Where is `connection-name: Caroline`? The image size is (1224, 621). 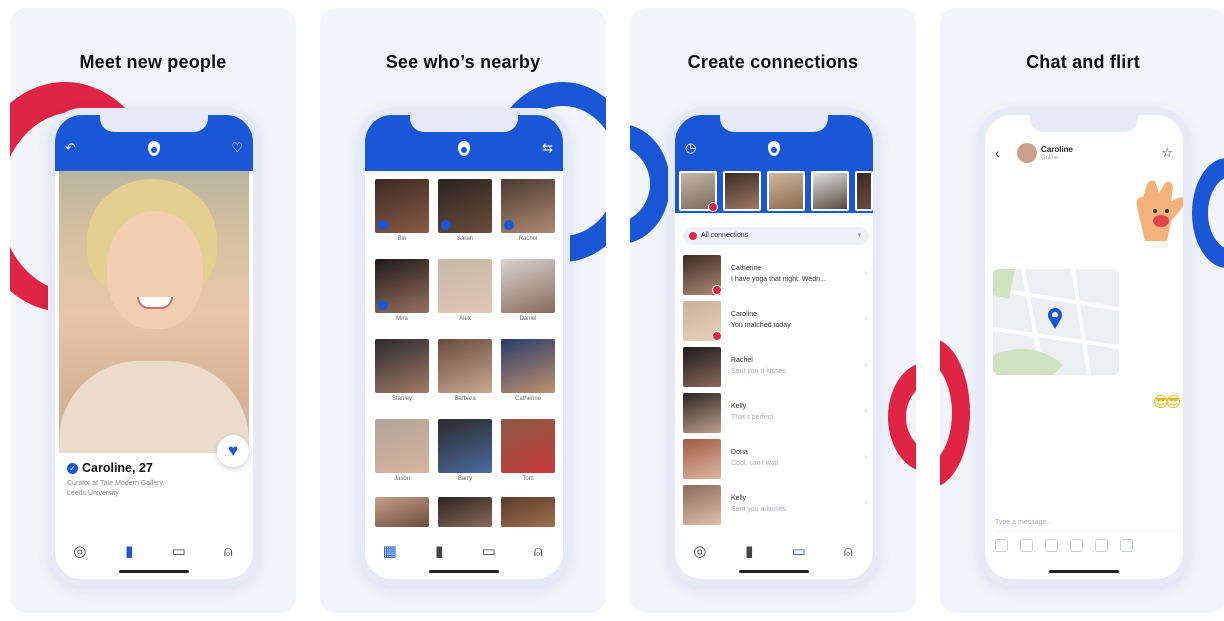
connection-name: Caroline is located at coordinates (744, 314).